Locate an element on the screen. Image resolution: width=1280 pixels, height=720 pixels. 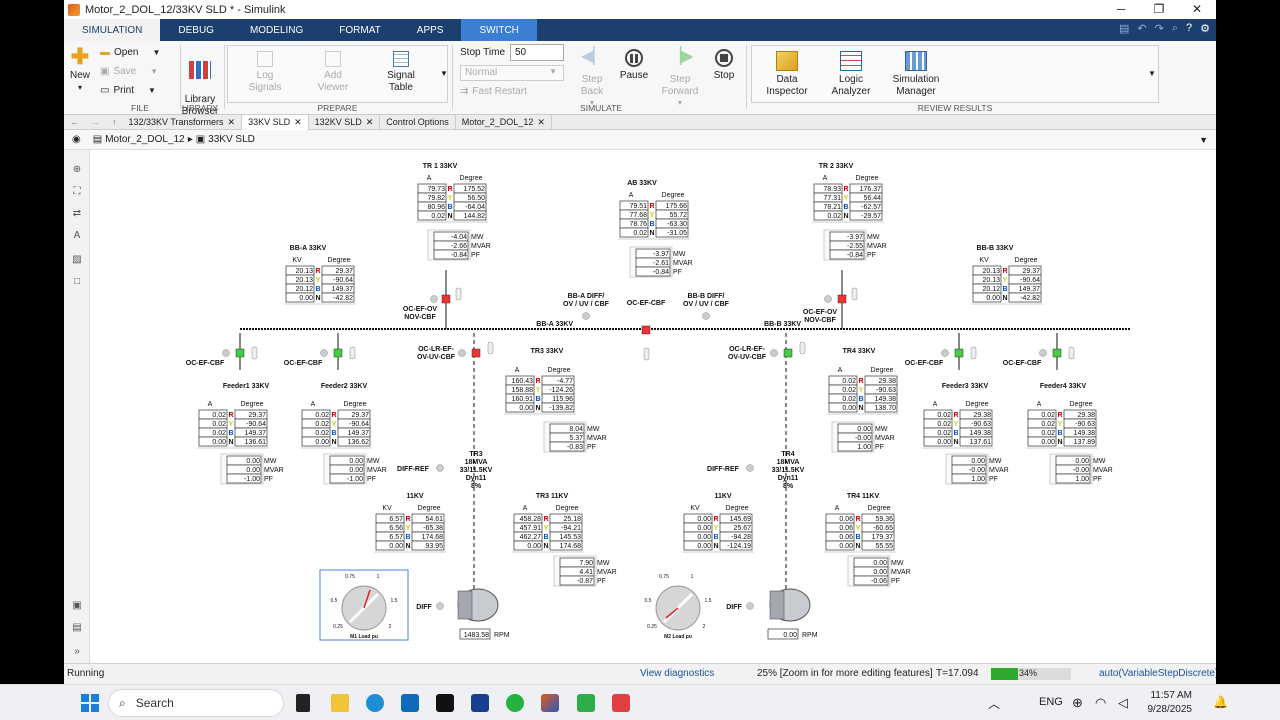
doc-tab-control-options: Control Options is located at coordinates (418, 122).